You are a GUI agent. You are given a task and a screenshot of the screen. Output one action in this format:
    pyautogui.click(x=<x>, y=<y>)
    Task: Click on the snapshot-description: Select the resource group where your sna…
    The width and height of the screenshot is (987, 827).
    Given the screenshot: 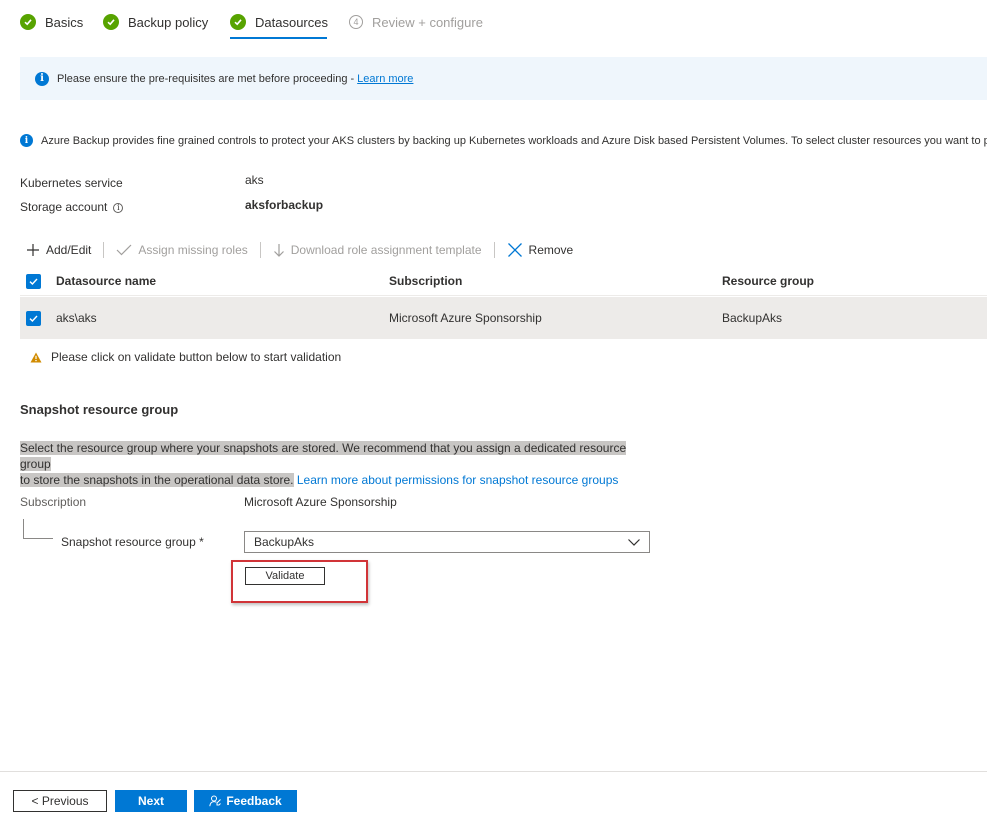 What is the action you would take?
    pyautogui.click(x=340, y=464)
    